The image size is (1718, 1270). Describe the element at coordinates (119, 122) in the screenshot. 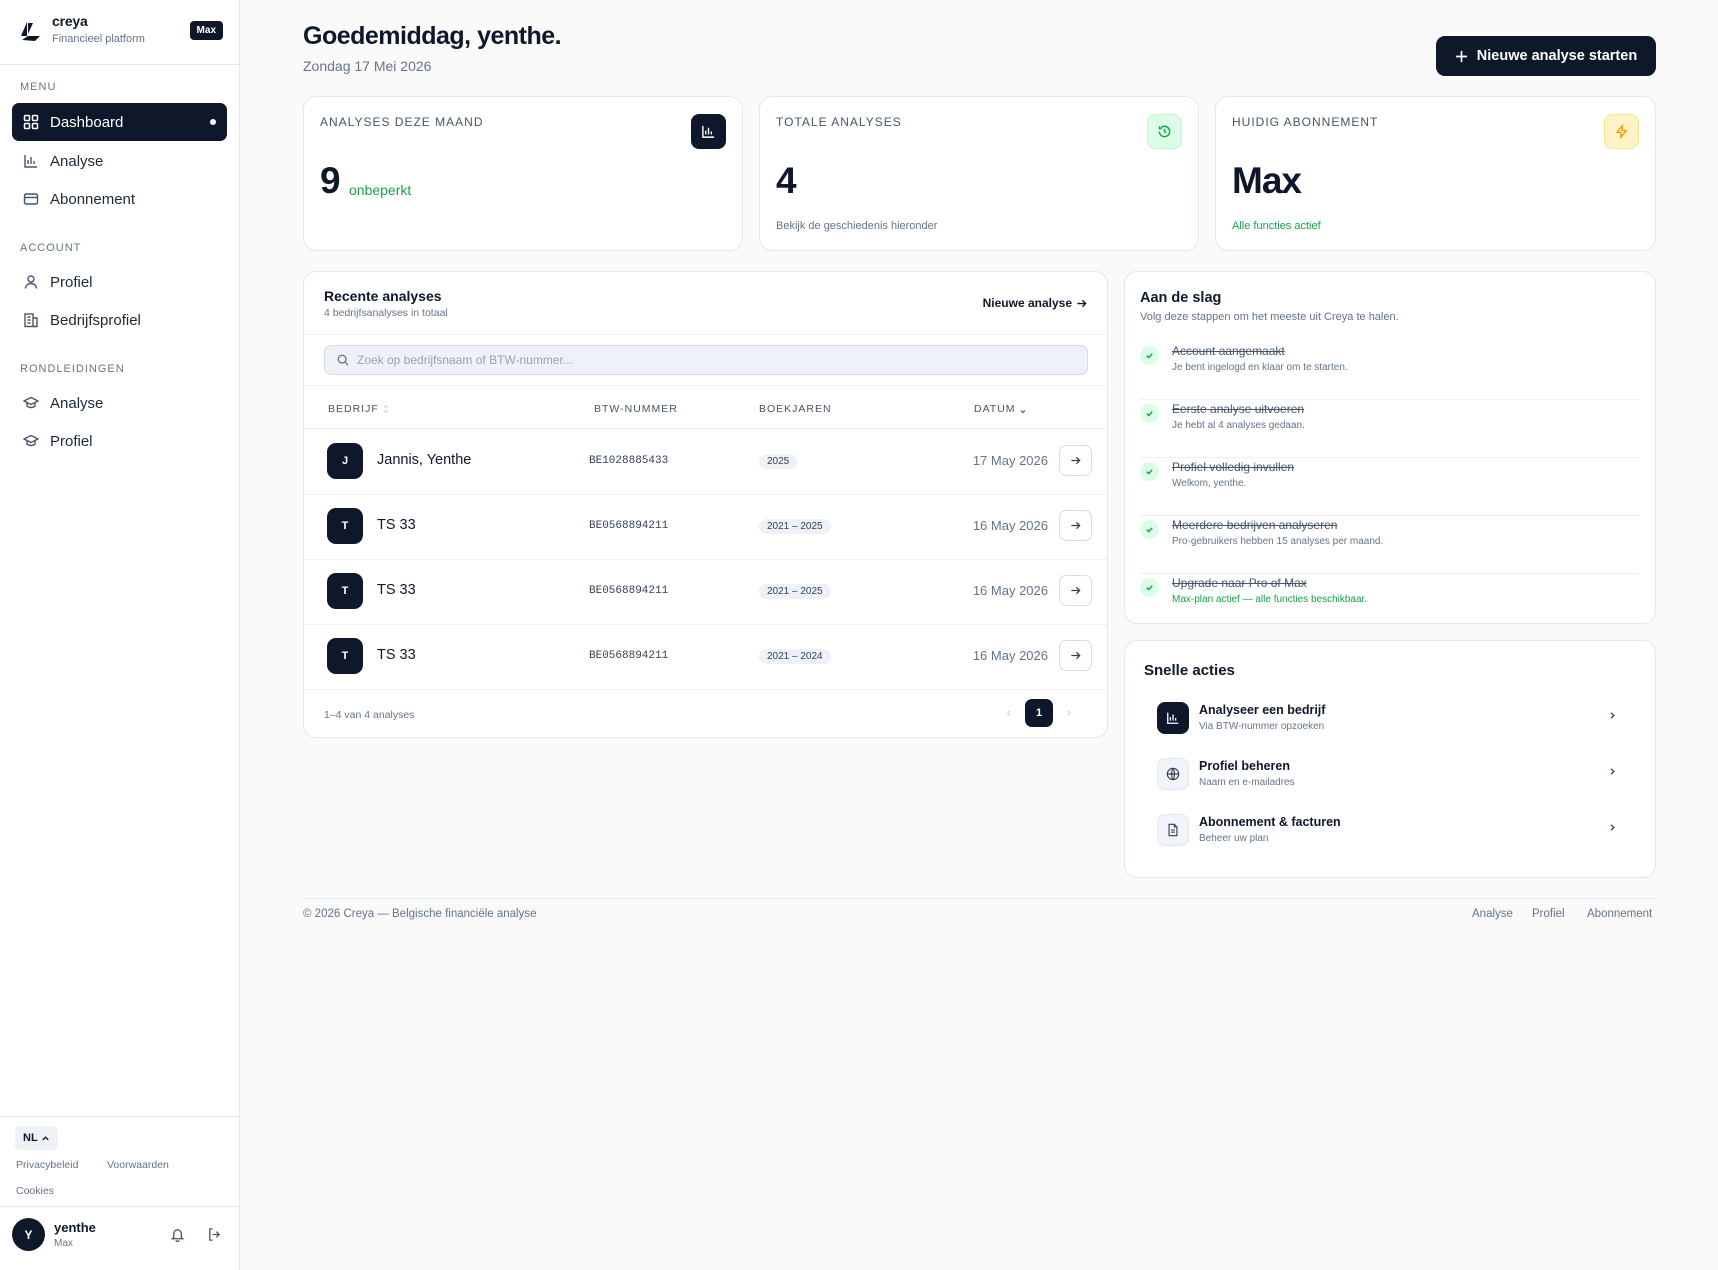

I see `sidebar-item-dashboard: Dashboard` at that location.